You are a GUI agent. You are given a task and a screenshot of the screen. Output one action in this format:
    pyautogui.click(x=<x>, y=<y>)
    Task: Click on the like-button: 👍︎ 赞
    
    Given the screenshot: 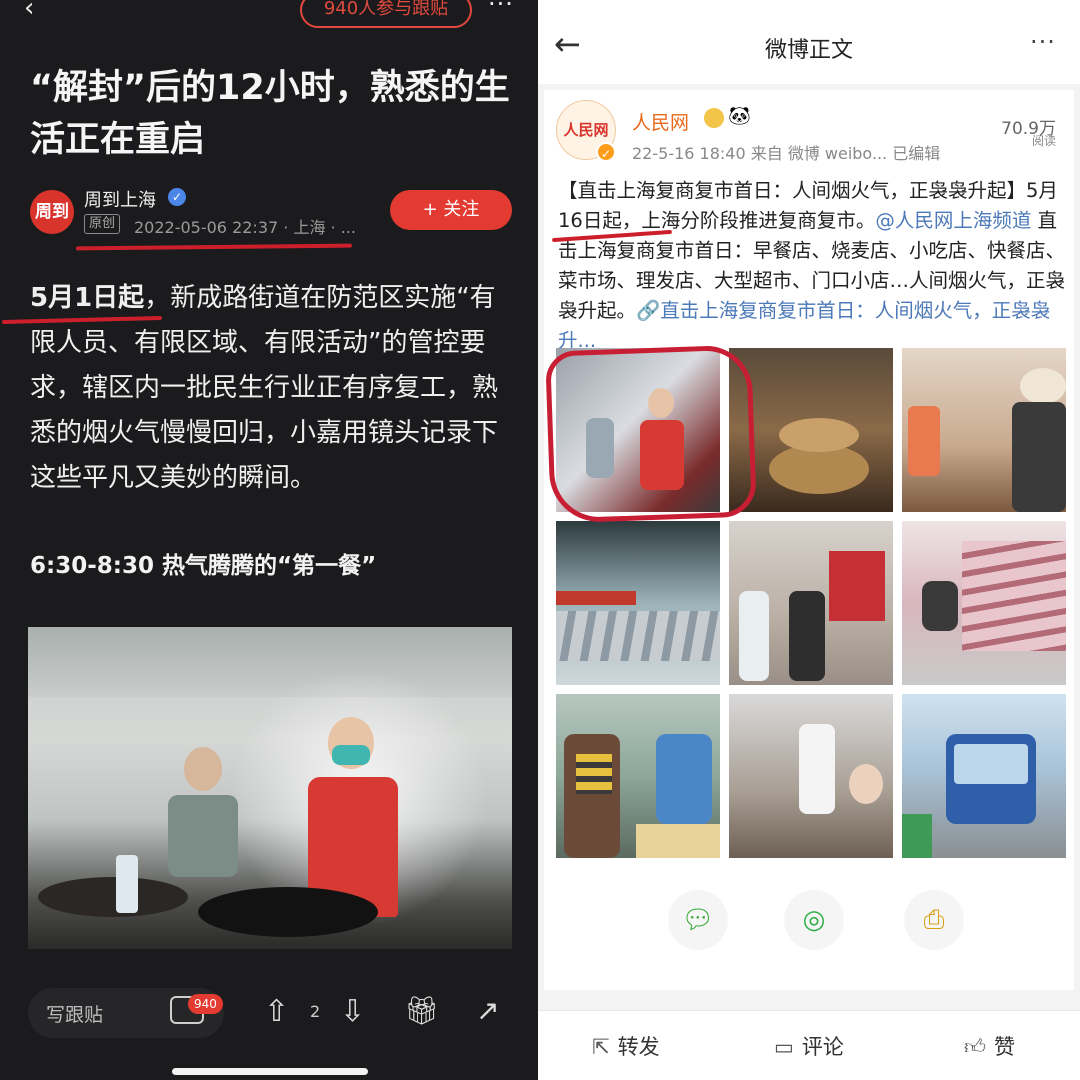 What is the action you would take?
    pyautogui.click(x=989, y=1046)
    